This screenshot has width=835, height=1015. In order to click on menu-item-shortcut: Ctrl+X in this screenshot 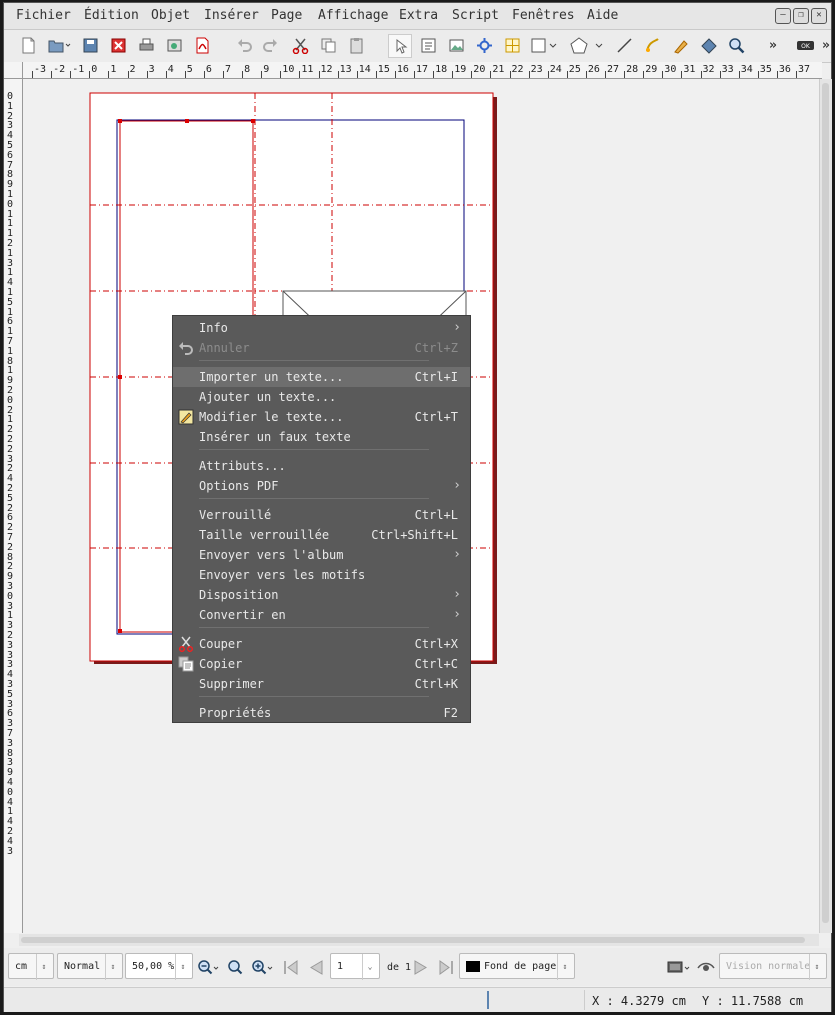, I will do `click(436, 644)`.